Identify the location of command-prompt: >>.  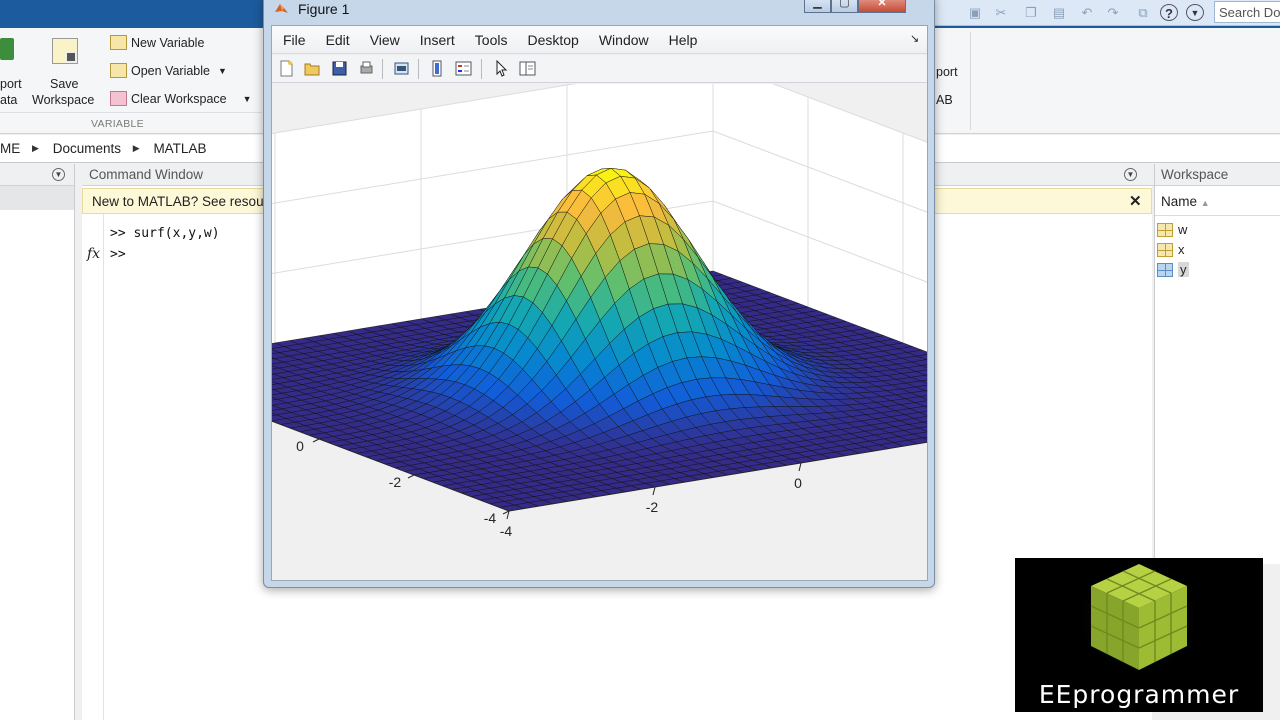
(118, 254).